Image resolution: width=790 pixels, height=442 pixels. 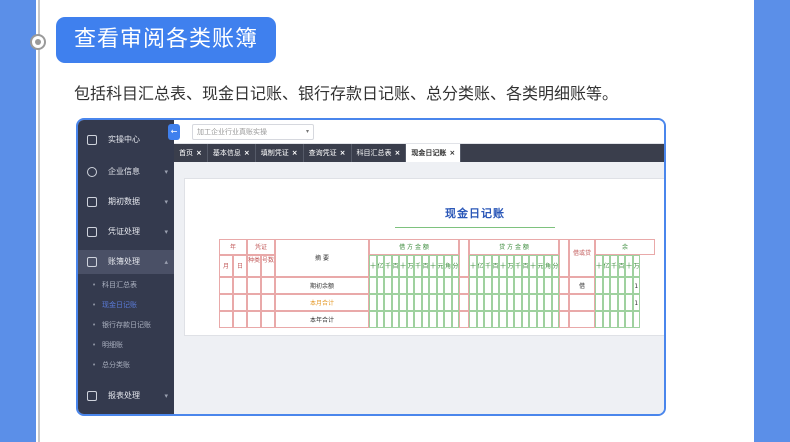 I want to click on ledger-header-voucher: 凭证, so click(x=261, y=247).